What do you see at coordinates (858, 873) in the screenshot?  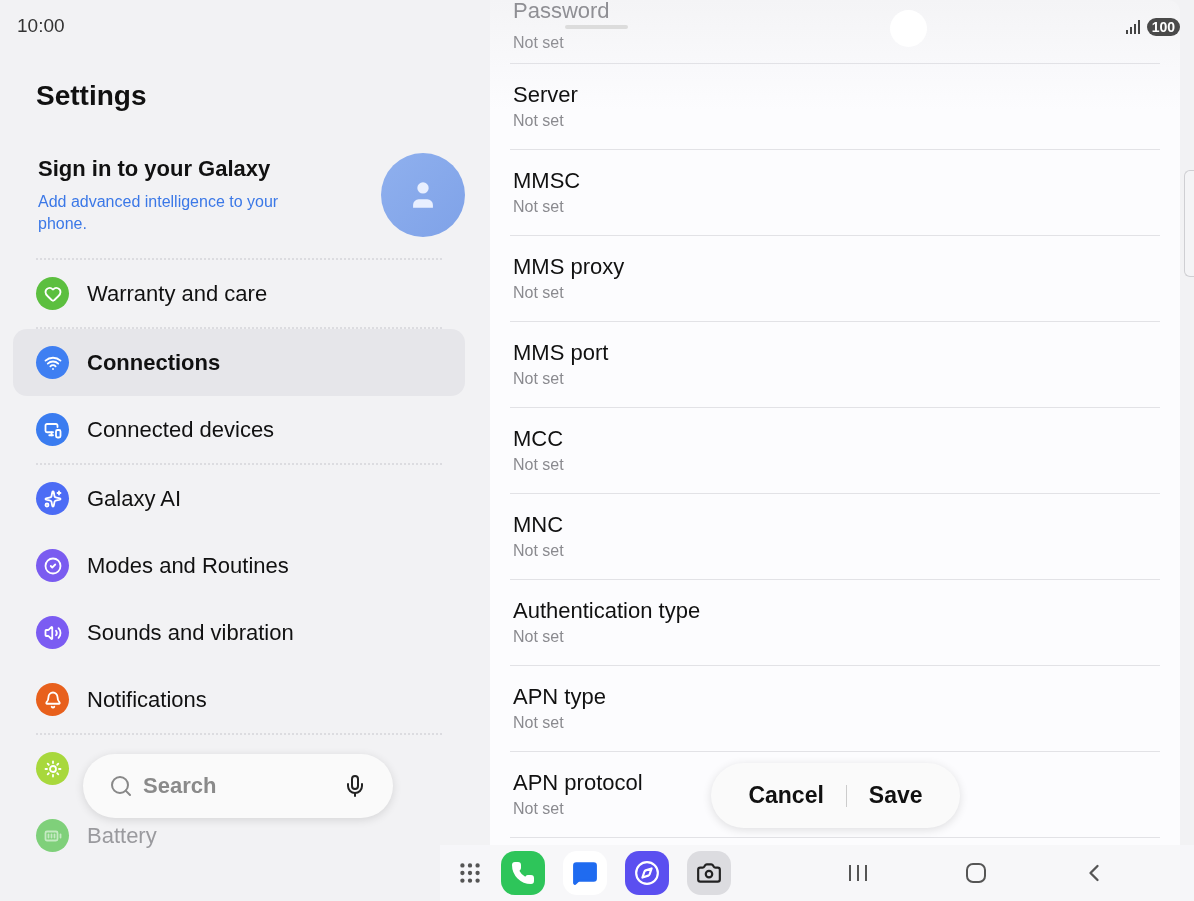 I see `recents-icon` at bounding box center [858, 873].